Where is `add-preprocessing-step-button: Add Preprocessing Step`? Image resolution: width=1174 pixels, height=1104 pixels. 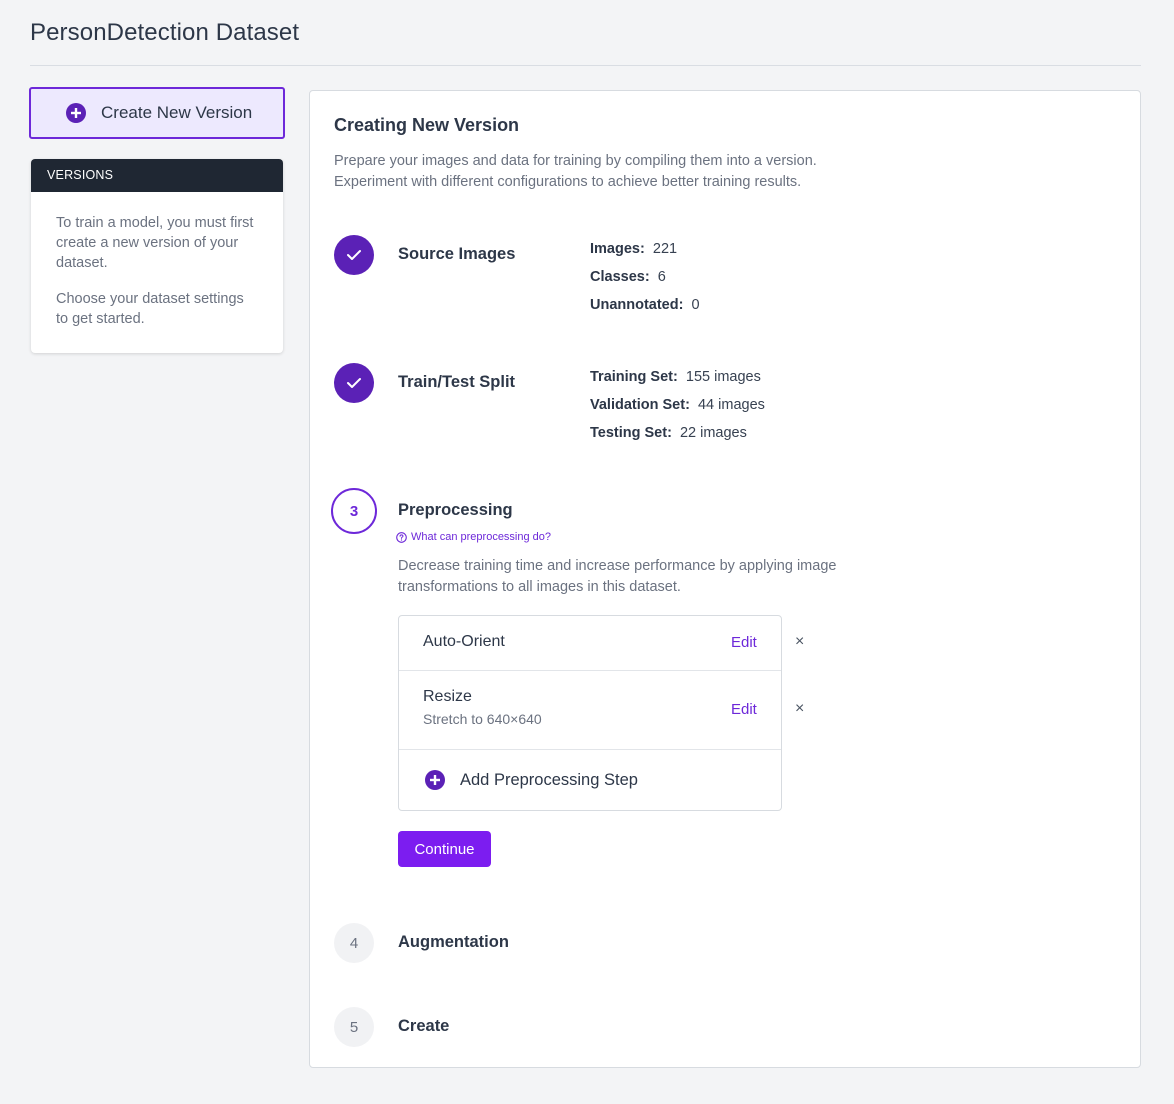
add-preprocessing-step-button: Add Preprocessing Step is located at coordinates (531, 780).